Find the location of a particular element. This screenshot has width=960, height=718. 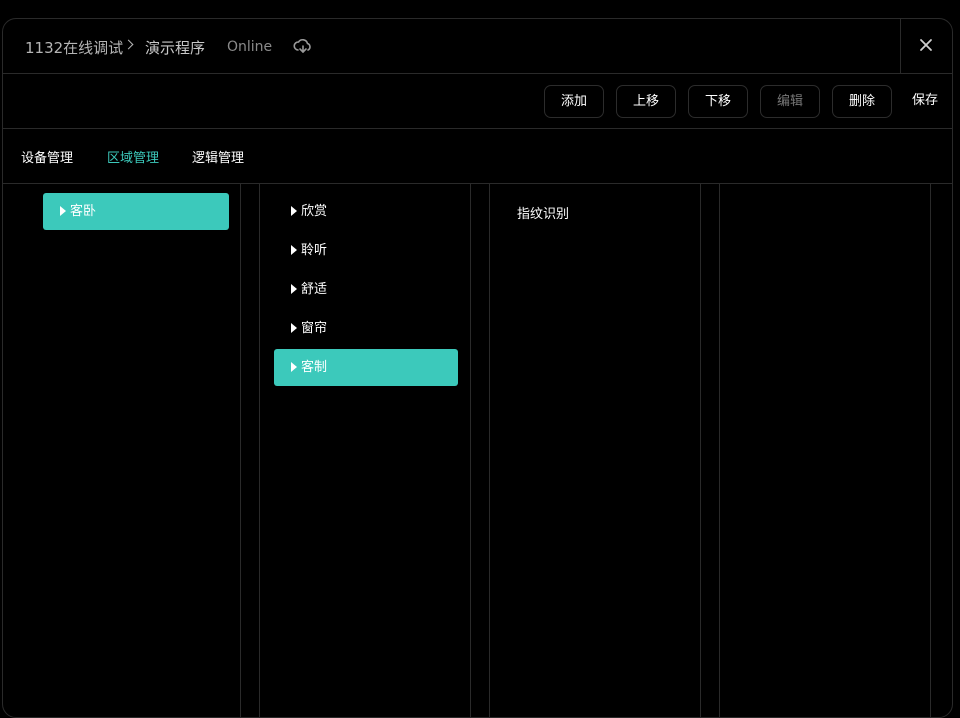

group-item: 窗帘 is located at coordinates (366, 328).